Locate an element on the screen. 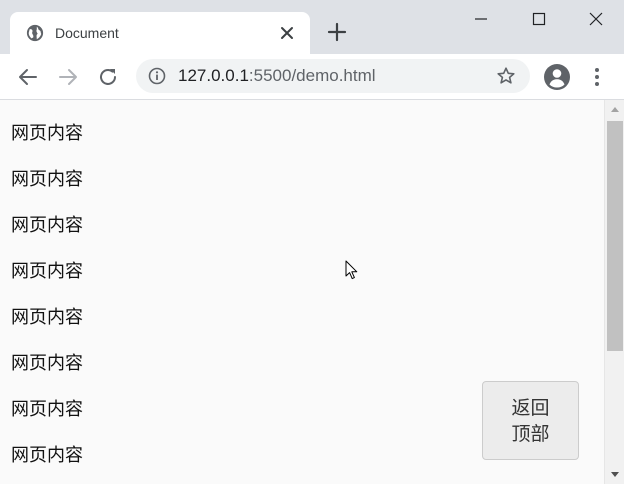 Image resolution: width=624 pixels, height=484 pixels. maximize-button is located at coordinates (539, 20).